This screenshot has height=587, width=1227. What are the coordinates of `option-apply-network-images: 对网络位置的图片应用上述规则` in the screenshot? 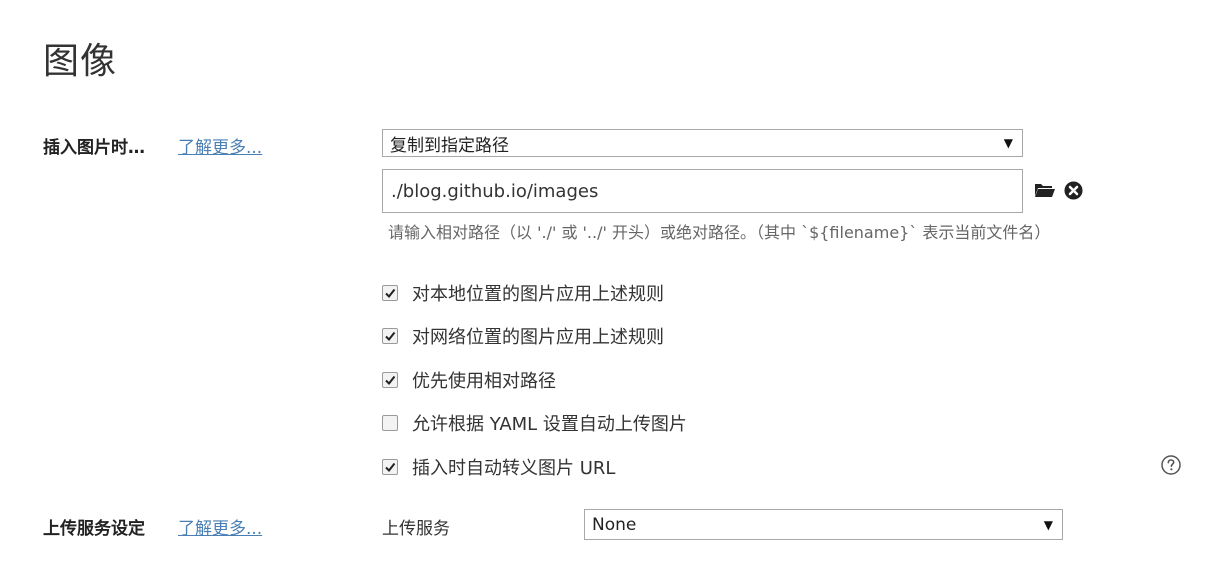 It's located at (523, 336).